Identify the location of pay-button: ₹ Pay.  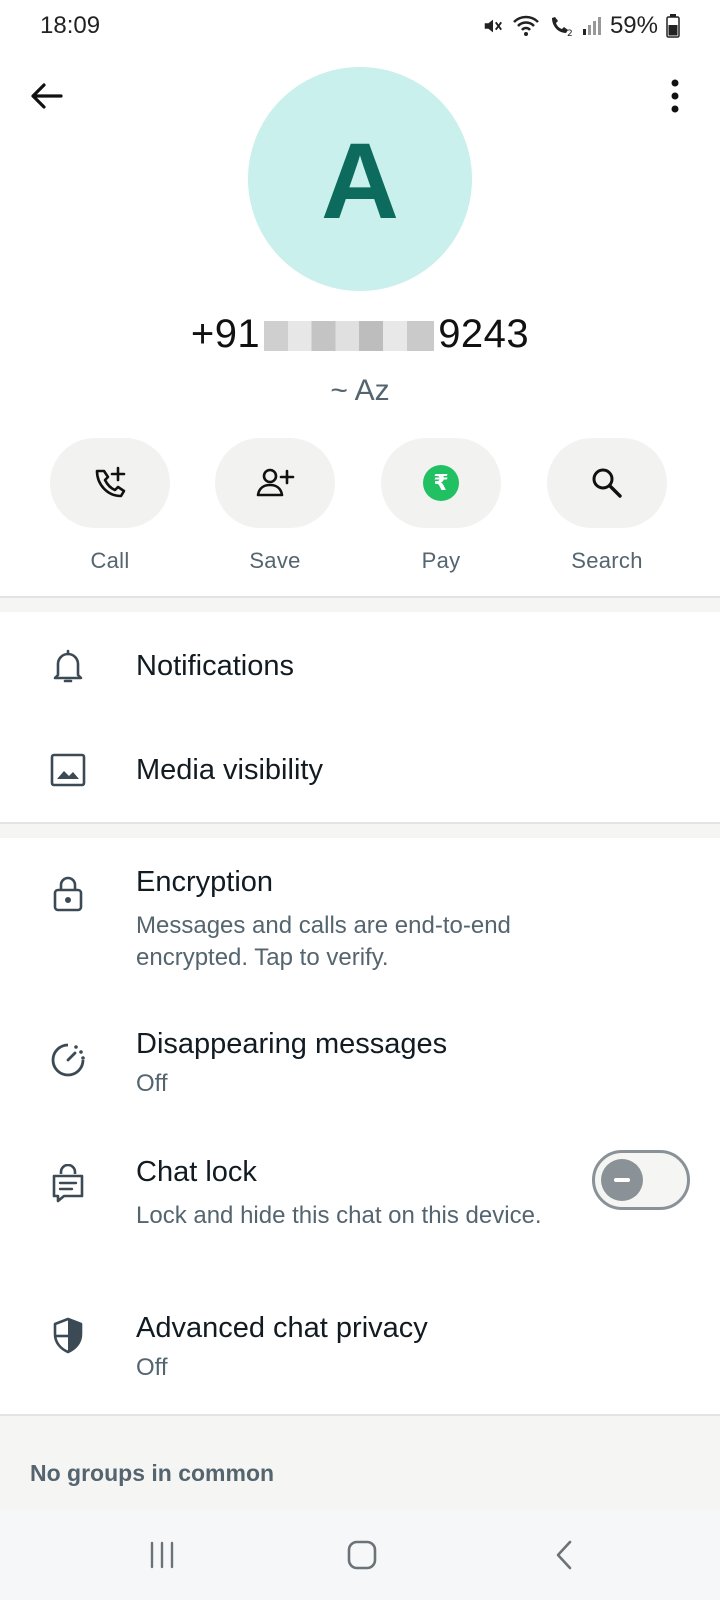
(441, 506).